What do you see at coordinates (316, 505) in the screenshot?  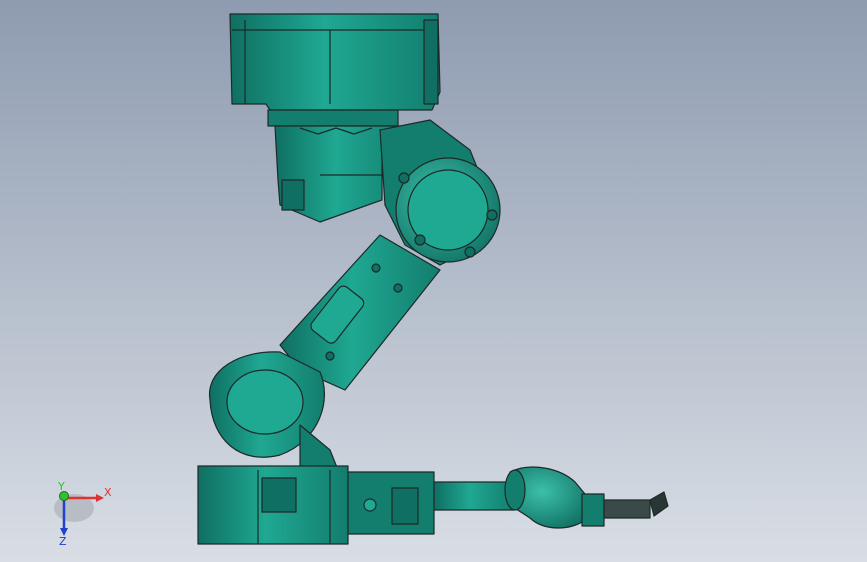 I see `forearm-motor-housing` at bounding box center [316, 505].